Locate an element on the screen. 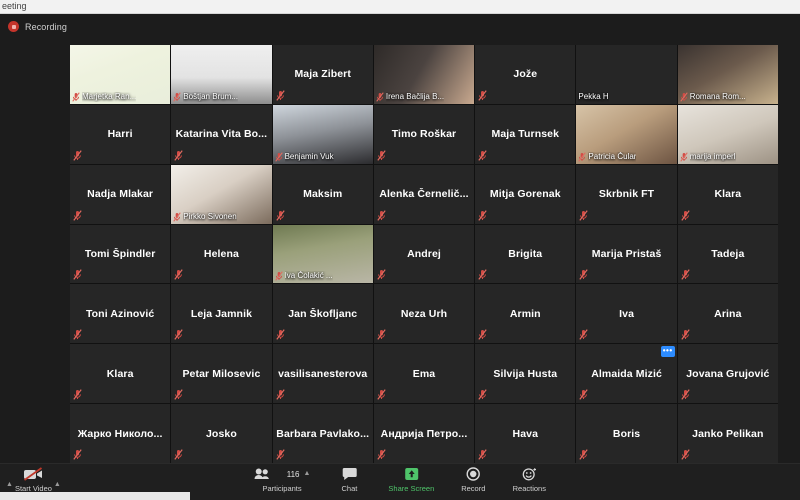  participant-tile: Maksim is located at coordinates (322, 194).